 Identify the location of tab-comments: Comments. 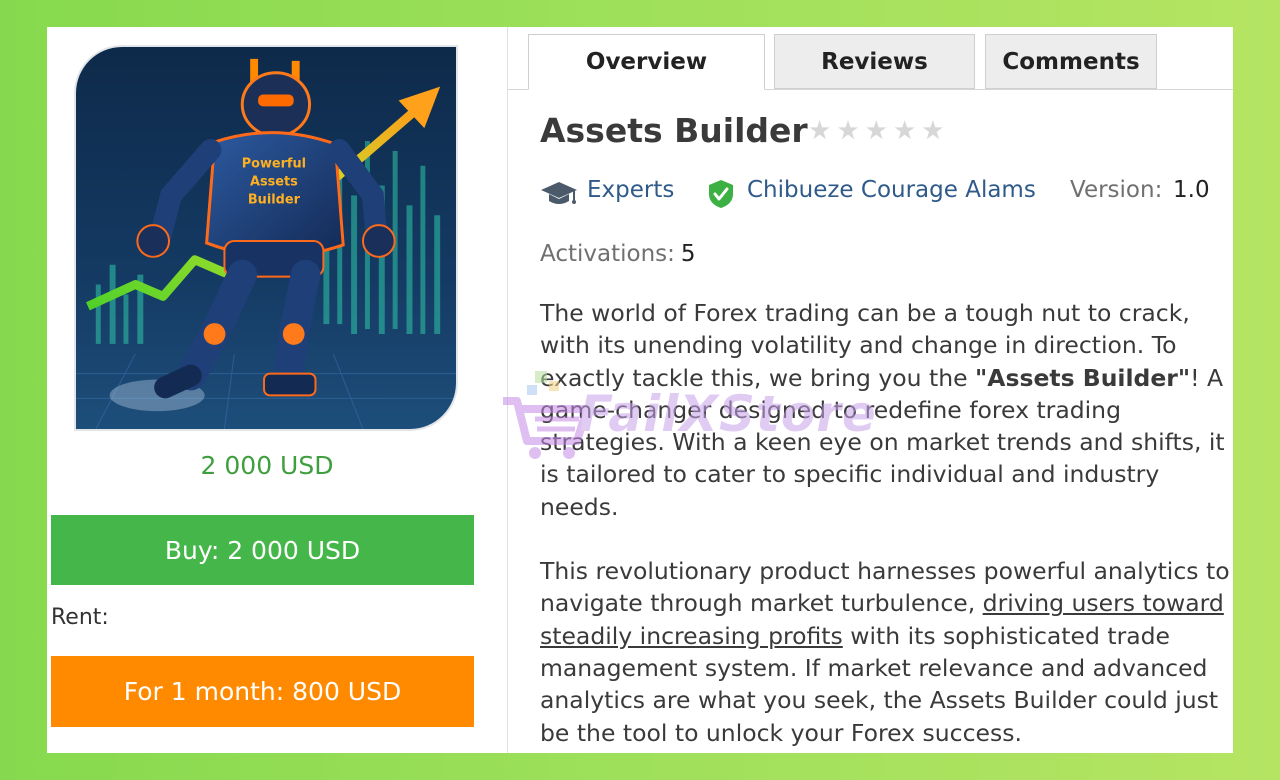
(1071, 61).